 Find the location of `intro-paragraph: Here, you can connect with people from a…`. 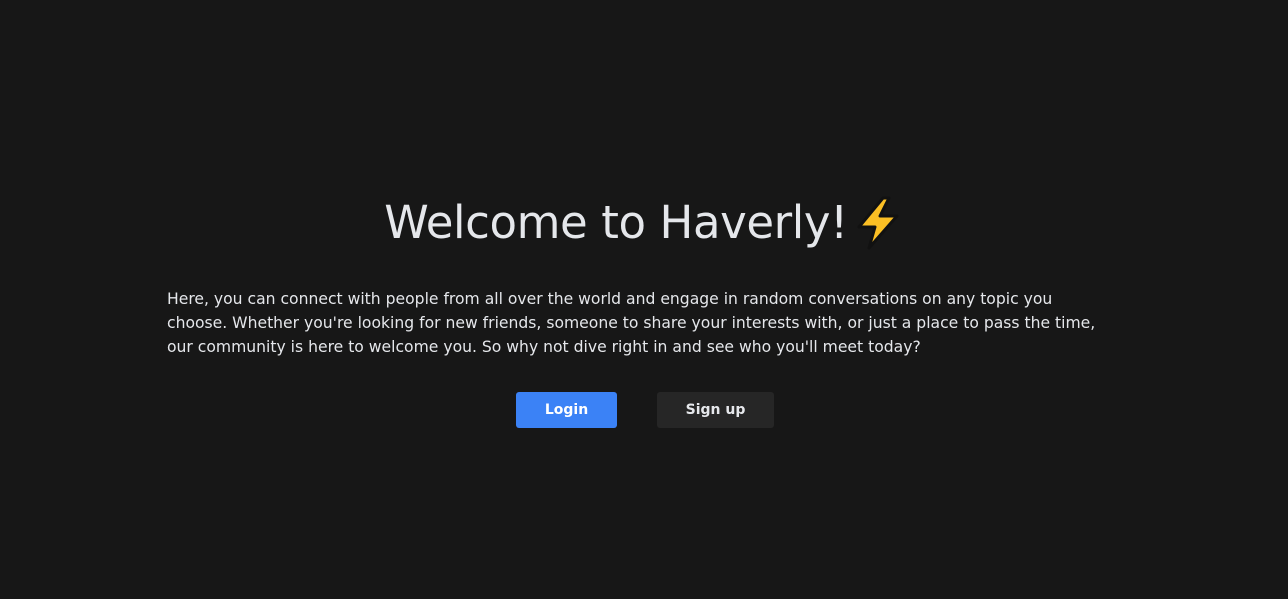

intro-paragraph: Here, you can connect with people from a… is located at coordinates (631, 323).